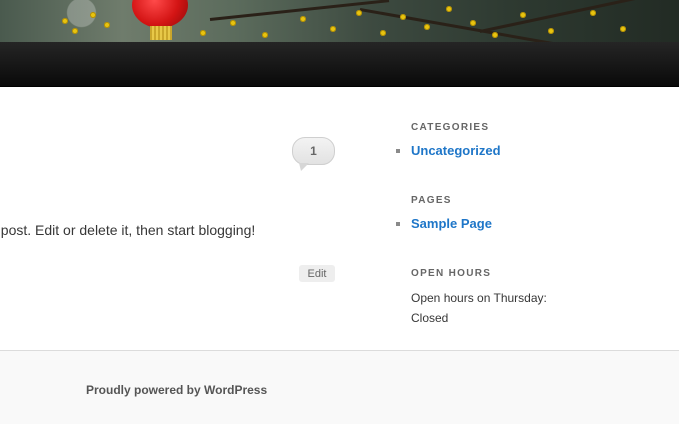 The image size is (679, 424). Describe the element at coordinates (176, 390) in the screenshot. I see `powered-by-link: Proudly powered by WordPress` at that location.